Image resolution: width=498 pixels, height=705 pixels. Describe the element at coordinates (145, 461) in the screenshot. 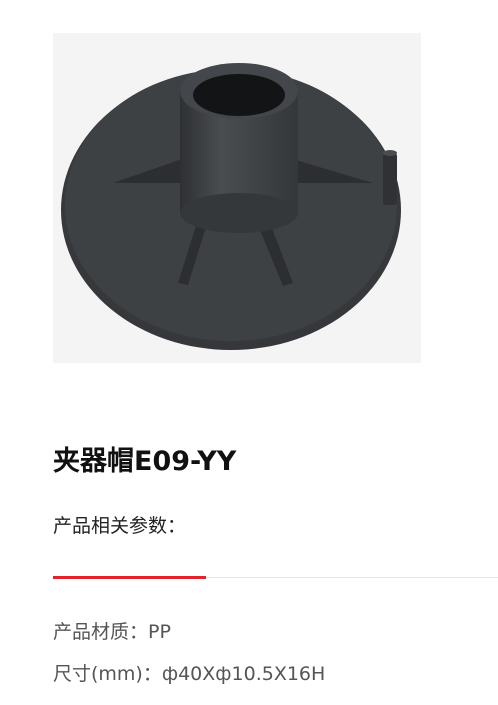

I see `product-title: 夹器帽E09-YY` at that location.